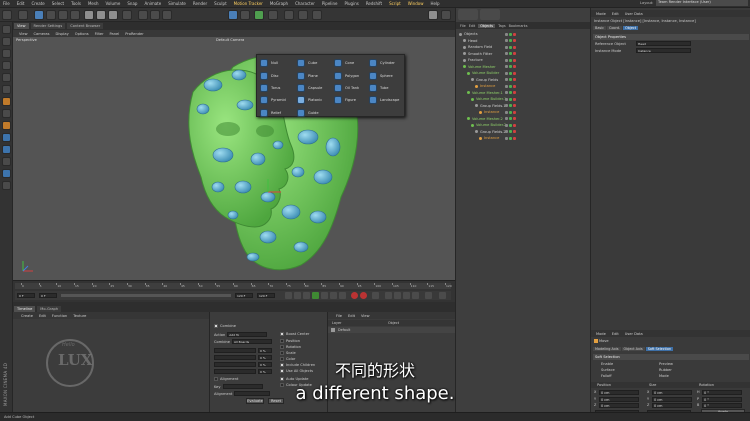 This screenshot has width=750, height=421. I want to click on attr-menu-user-data: User Data, so click(634, 14).